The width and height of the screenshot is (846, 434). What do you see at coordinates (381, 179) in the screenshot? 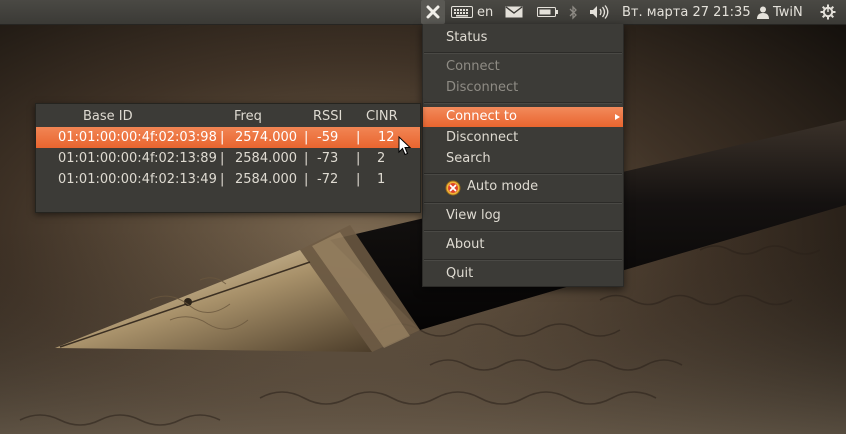
I see `cell-cinr: 1` at bounding box center [381, 179].